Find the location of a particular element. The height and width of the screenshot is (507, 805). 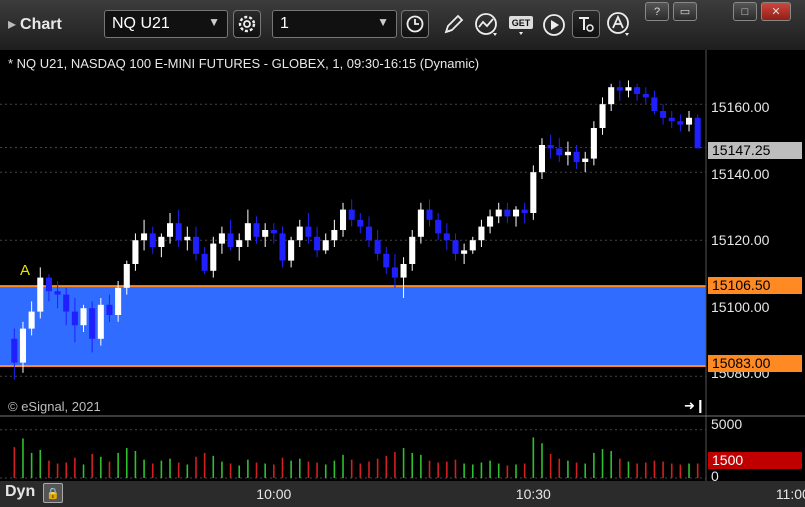

menu-arrow-icon: ▸ is located at coordinates (12, 24).